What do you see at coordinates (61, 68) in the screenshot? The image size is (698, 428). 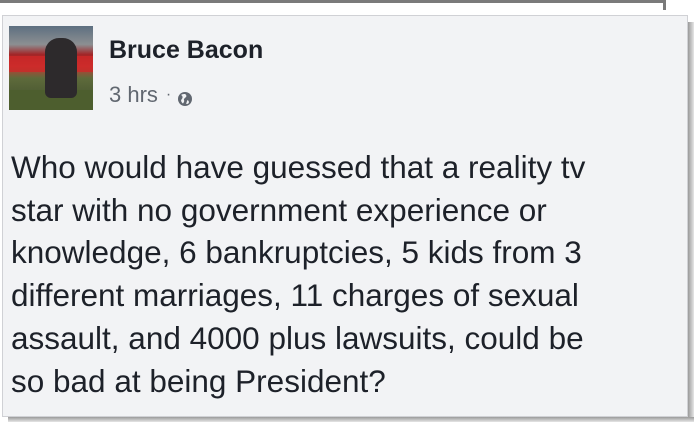 I see `avatar-figure` at bounding box center [61, 68].